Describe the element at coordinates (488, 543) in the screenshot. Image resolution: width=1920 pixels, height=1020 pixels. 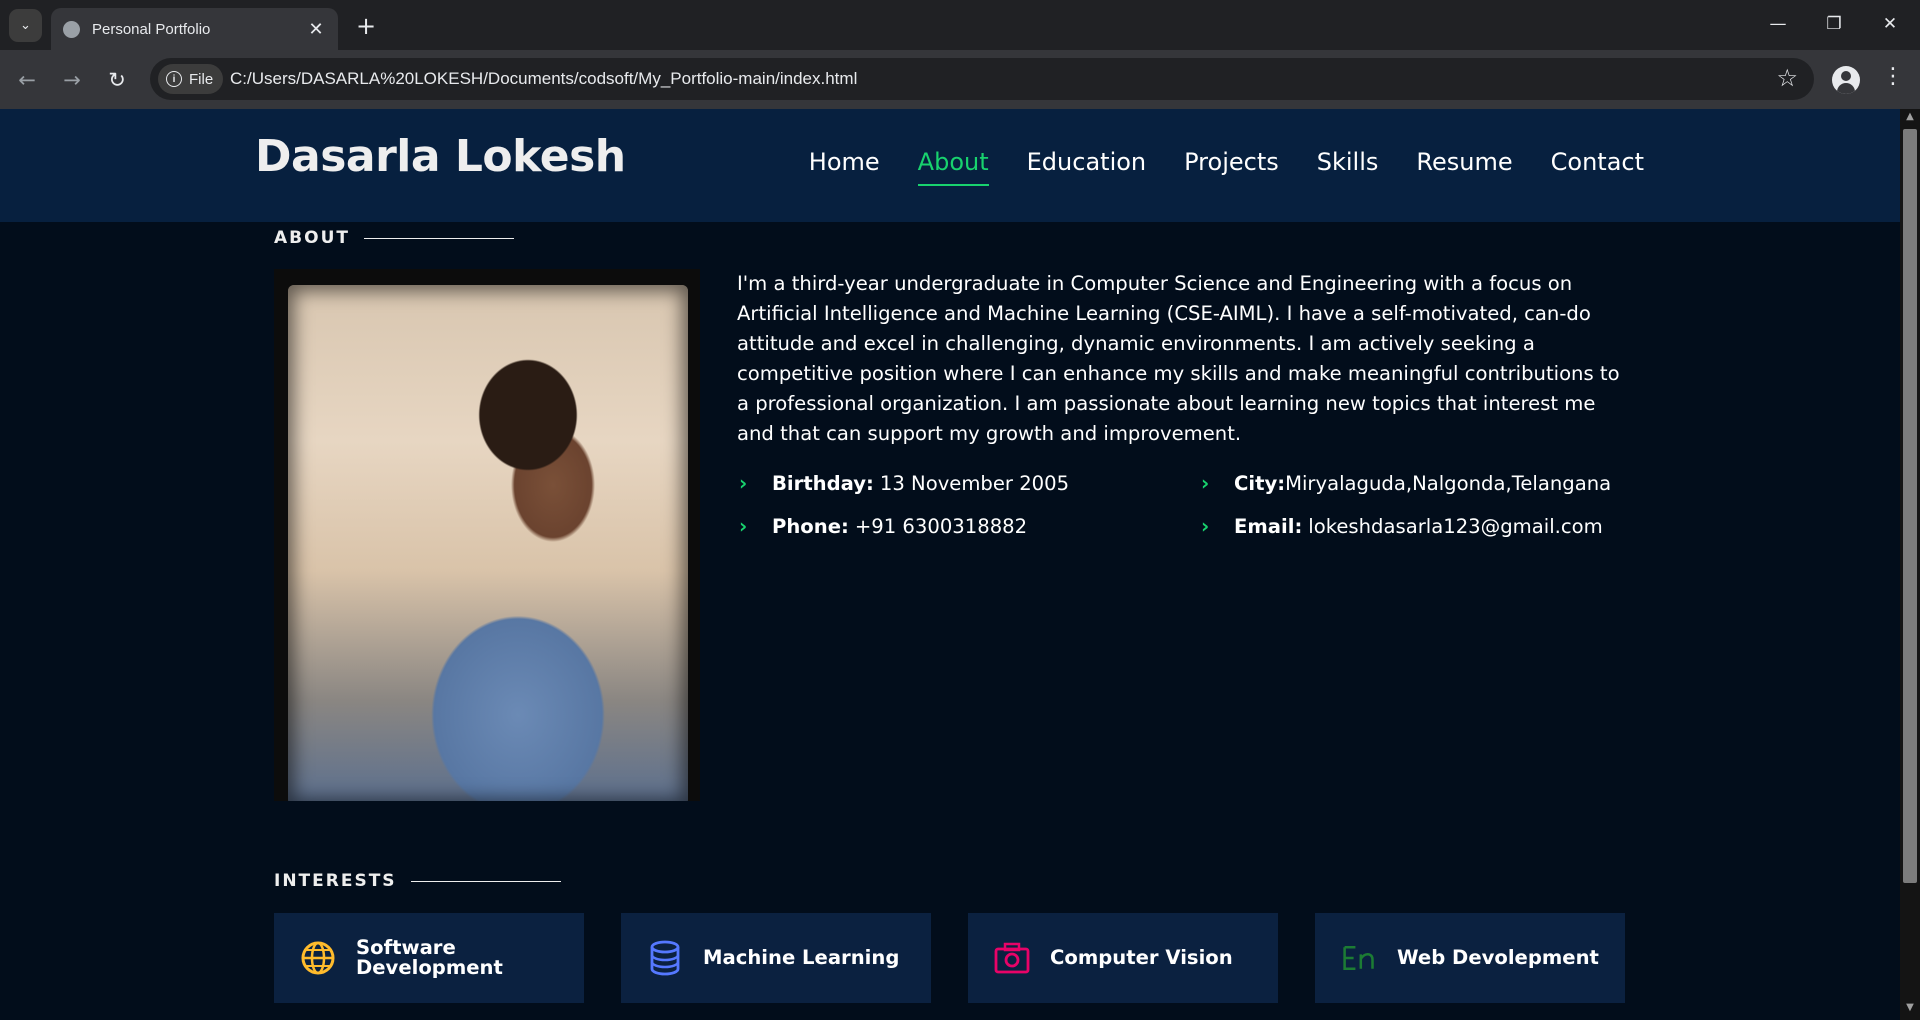
I see `profile-photo-image` at that location.